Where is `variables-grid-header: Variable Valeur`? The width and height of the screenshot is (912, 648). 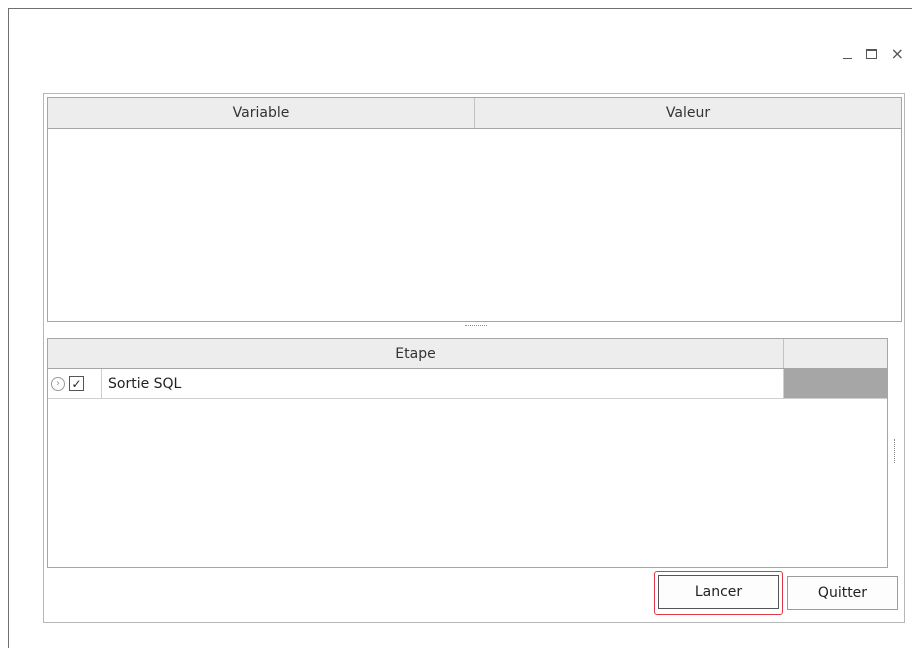 variables-grid-header: Variable Valeur is located at coordinates (474, 113).